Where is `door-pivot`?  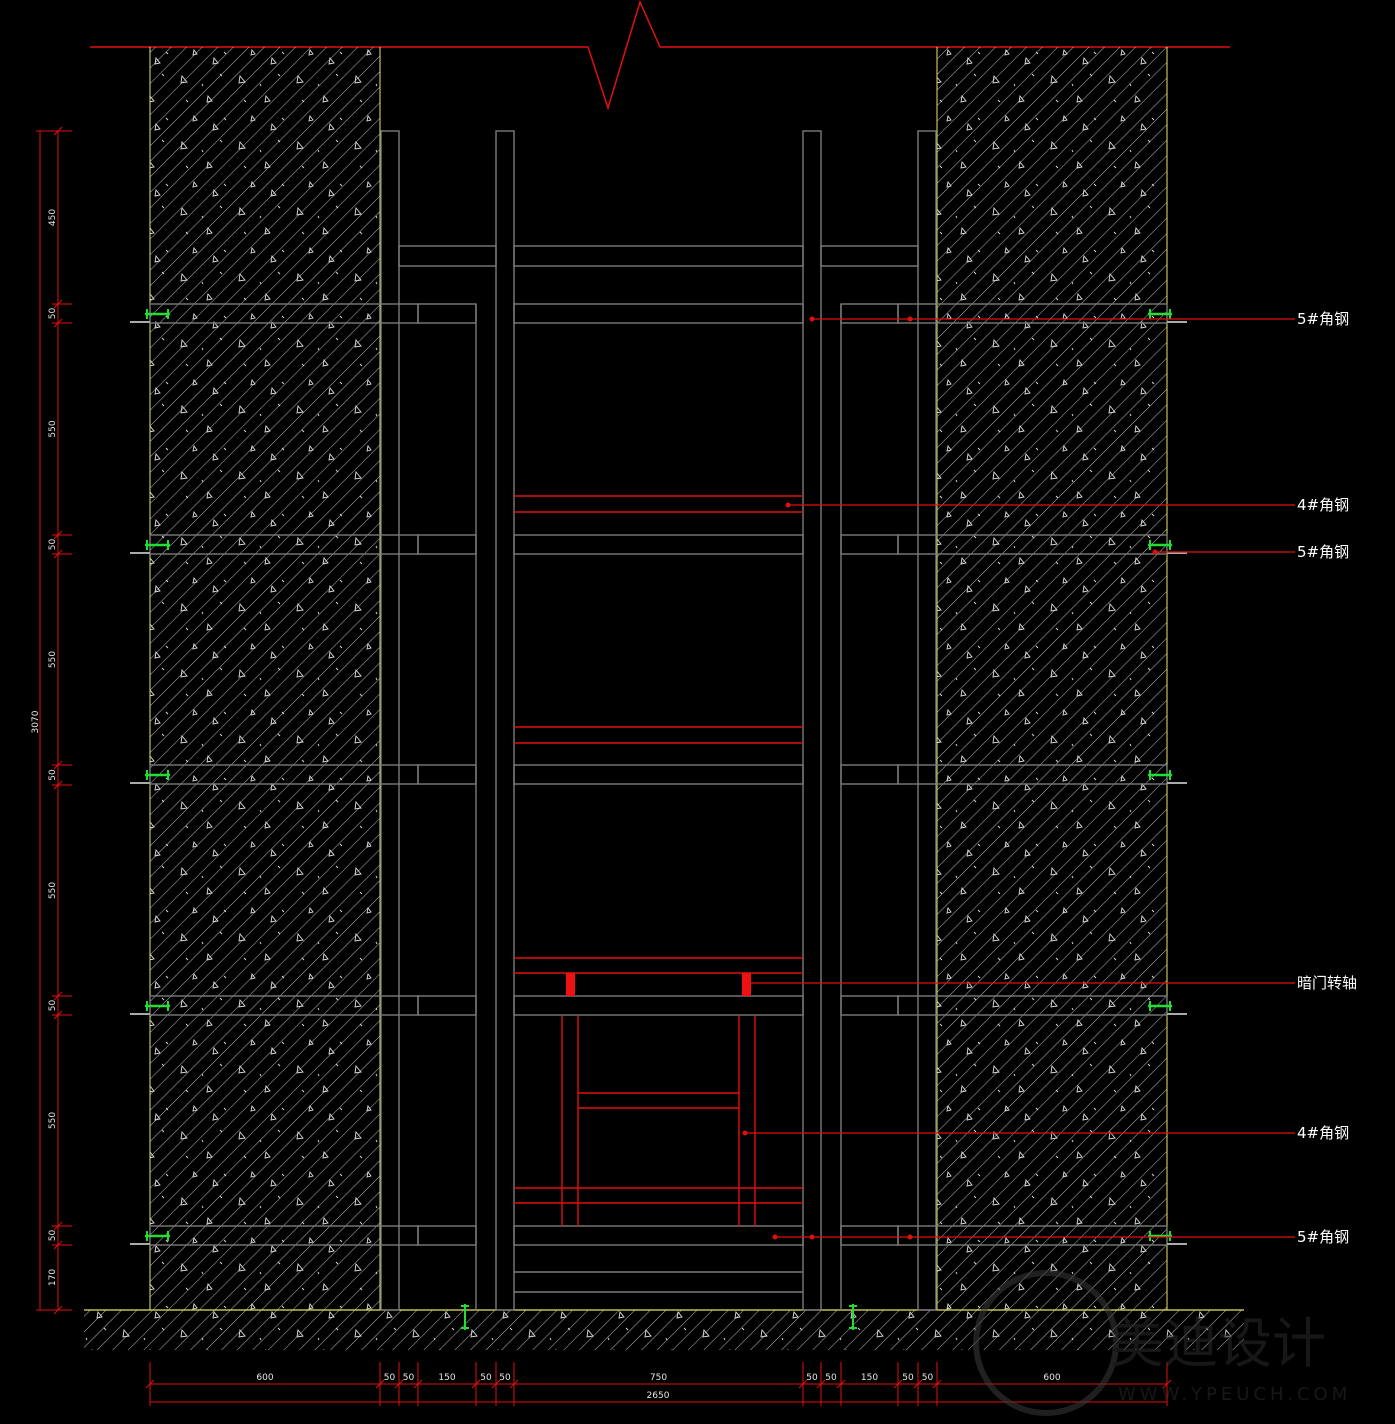 door-pivot is located at coordinates (658, 984).